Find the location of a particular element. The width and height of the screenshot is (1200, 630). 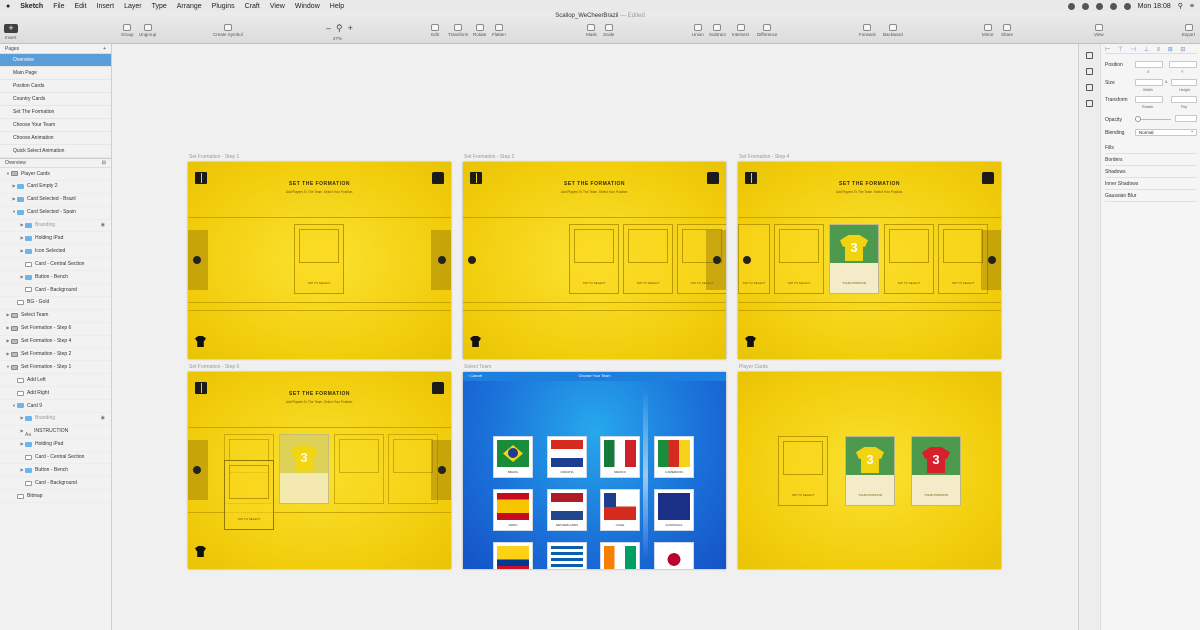

zoom-control: – ⚲ + is located at coordinates (339, 28).